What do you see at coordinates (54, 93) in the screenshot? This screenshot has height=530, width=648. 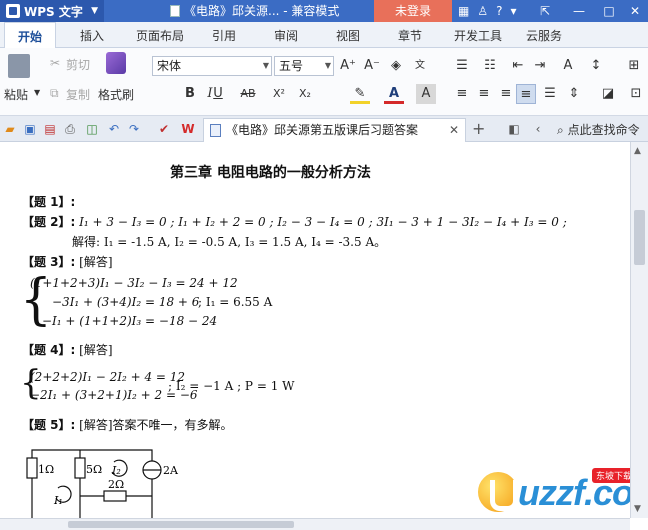 I see `copy-icon: ⧉` at bounding box center [54, 93].